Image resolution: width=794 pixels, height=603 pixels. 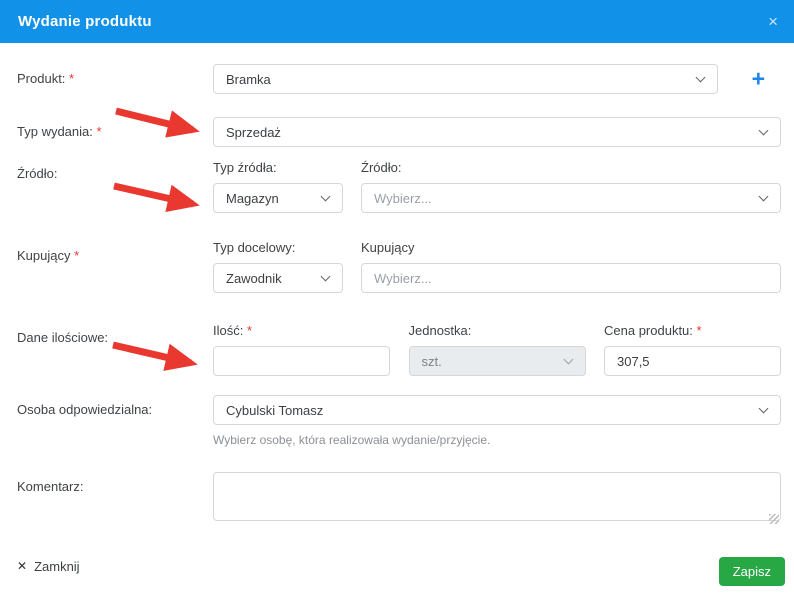 I want to click on zrodlo-row-label: Źródło:, so click(x=37, y=173).